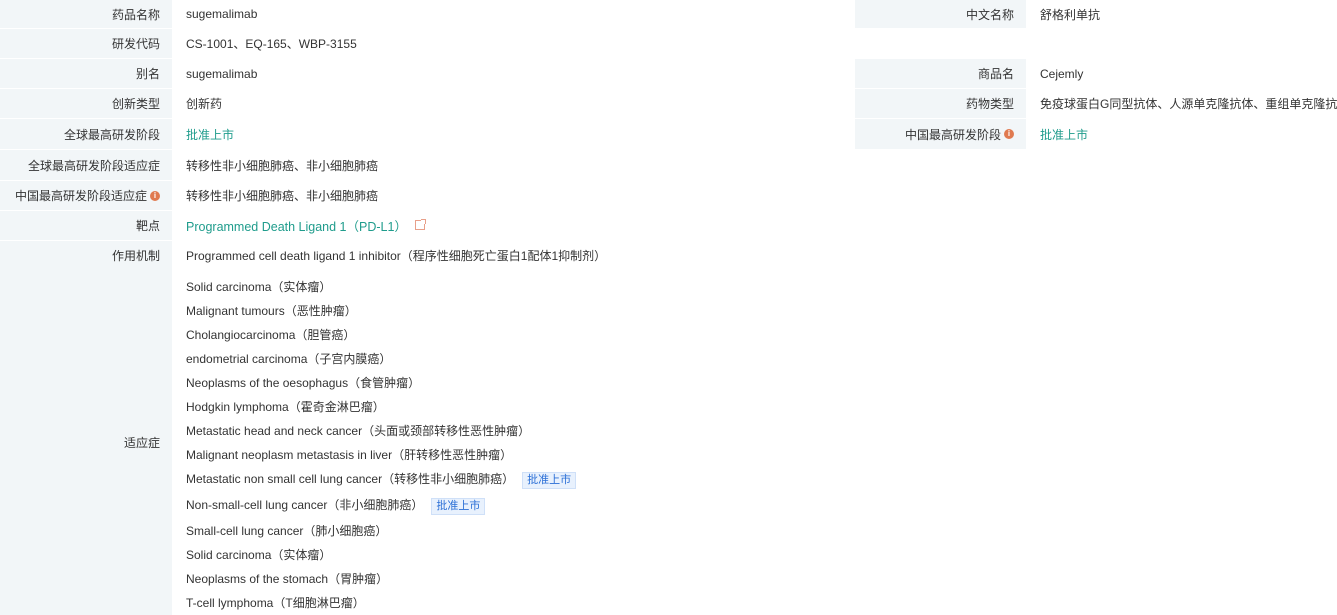  I want to click on indication-item: Small-cell lung cancer（肺小细胞癌）, so click(286, 530).